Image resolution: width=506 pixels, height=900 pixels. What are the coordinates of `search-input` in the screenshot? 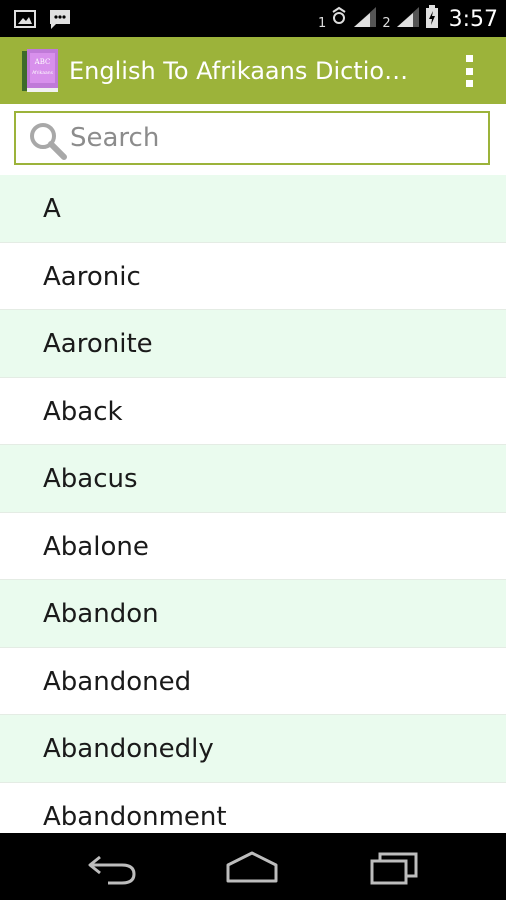 It's located at (270, 138).